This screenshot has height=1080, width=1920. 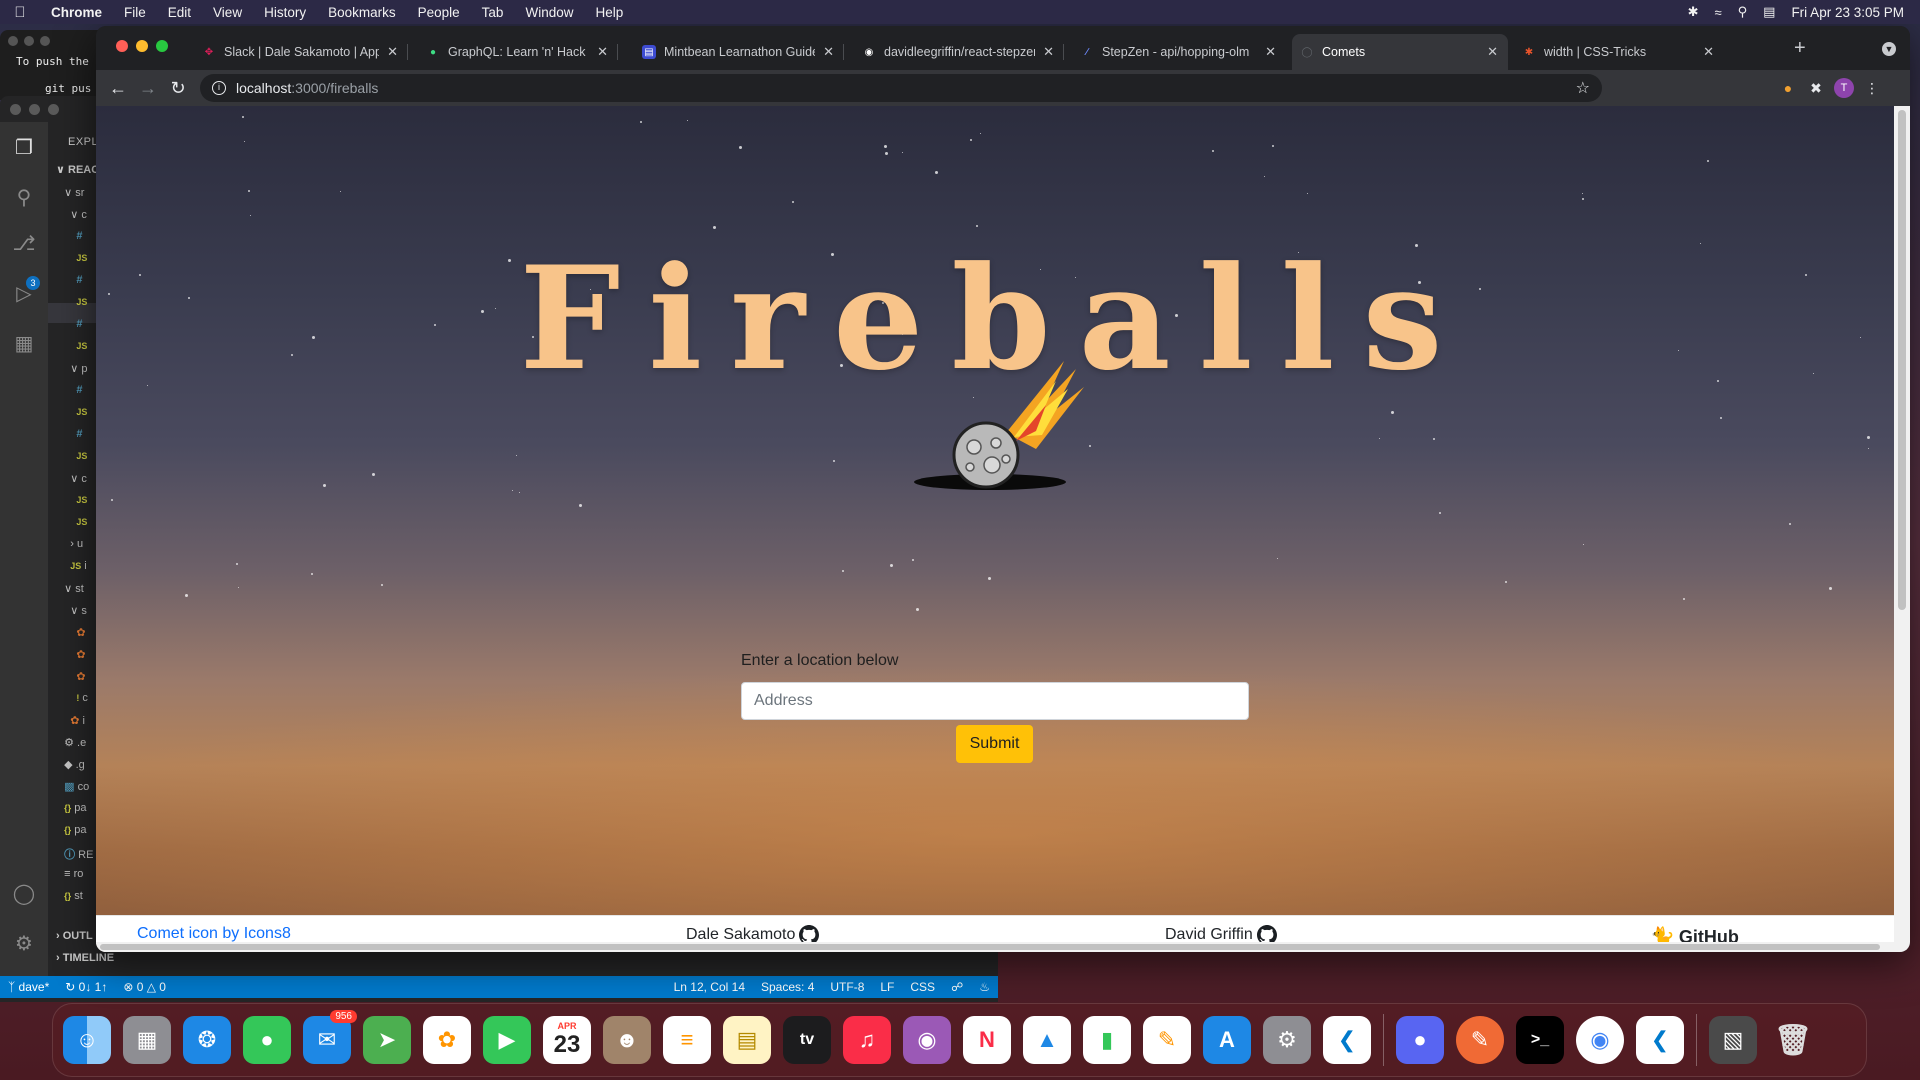 I want to click on chrome-dock-icon: ◉, so click(x=1600, y=1040).